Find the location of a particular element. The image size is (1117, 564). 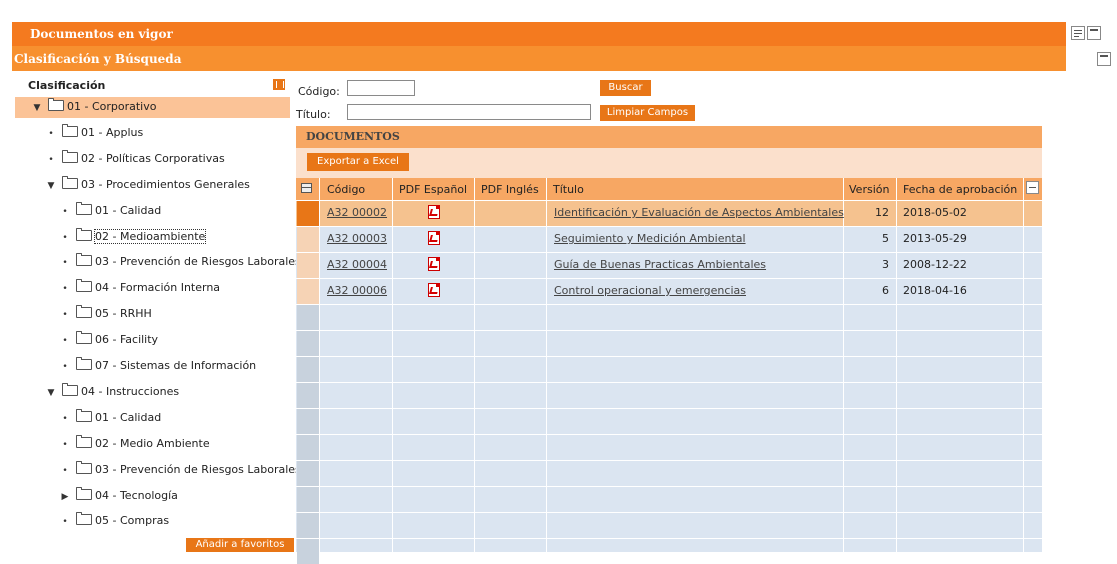

column-chooser-icon is located at coordinates (306, 188).